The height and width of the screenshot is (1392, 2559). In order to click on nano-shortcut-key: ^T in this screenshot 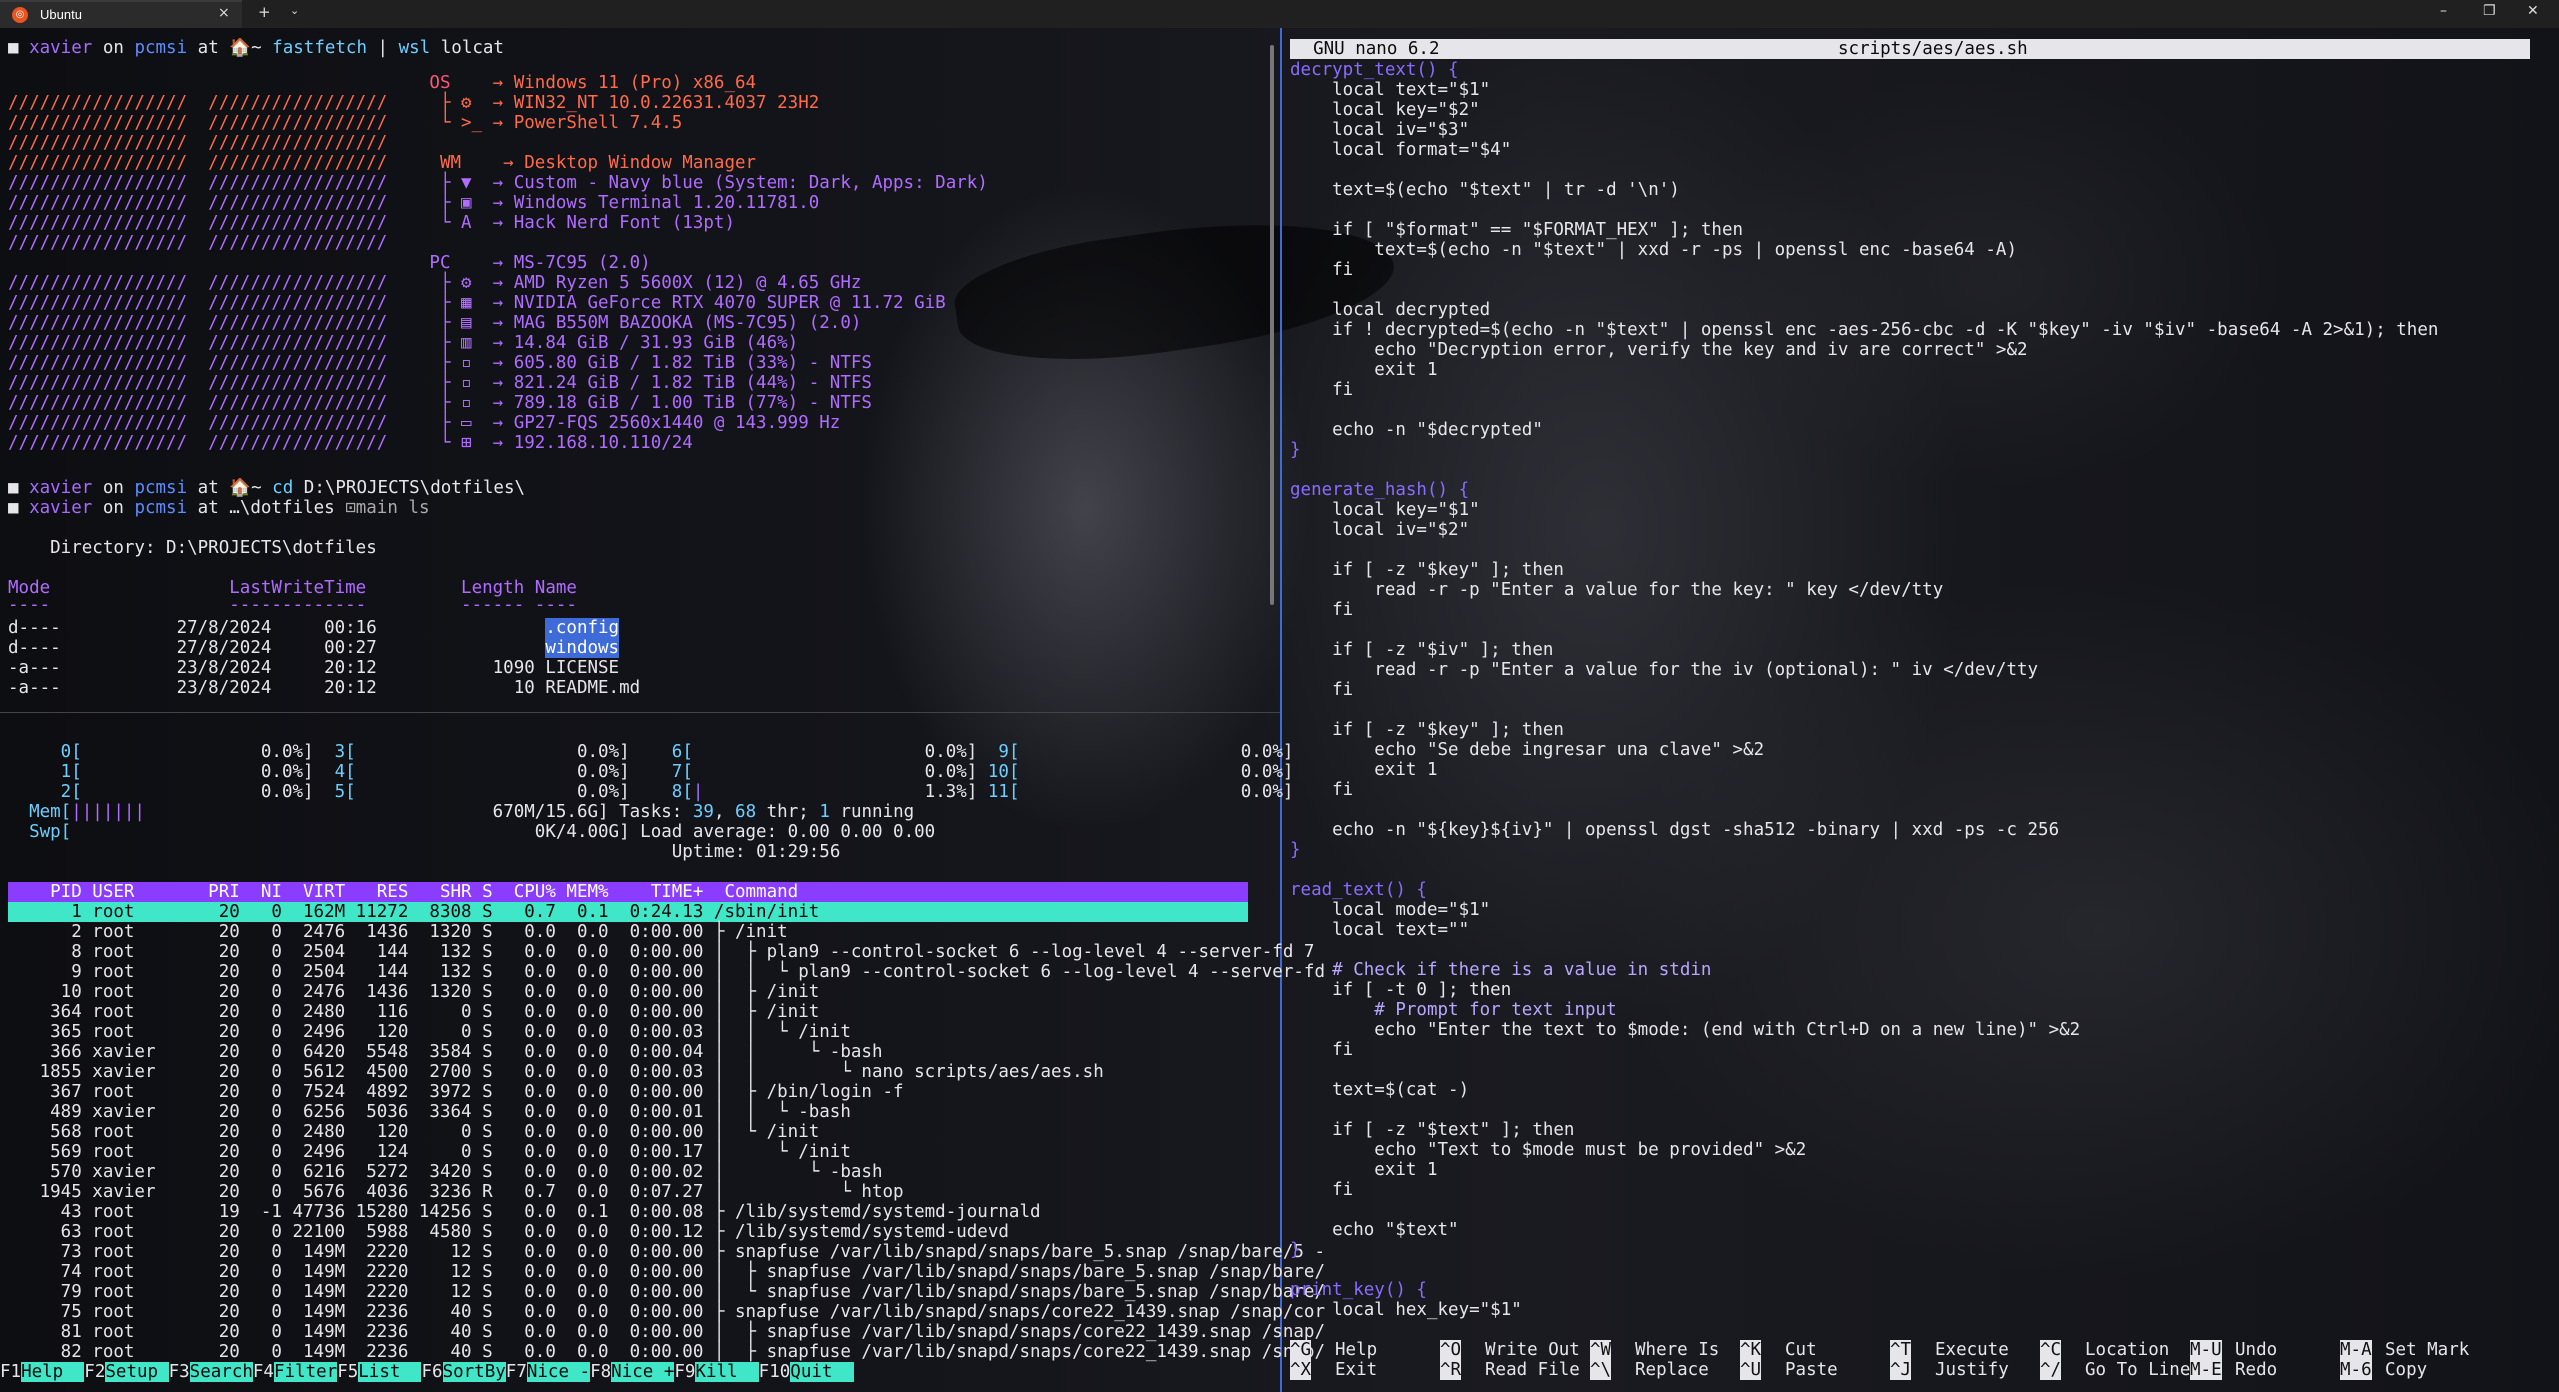, I will do `click(1901, 1350)`.